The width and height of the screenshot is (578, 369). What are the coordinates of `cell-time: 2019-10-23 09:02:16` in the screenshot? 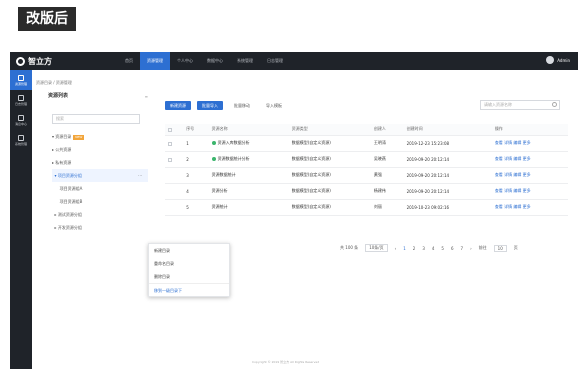 It's located at (447, 207).